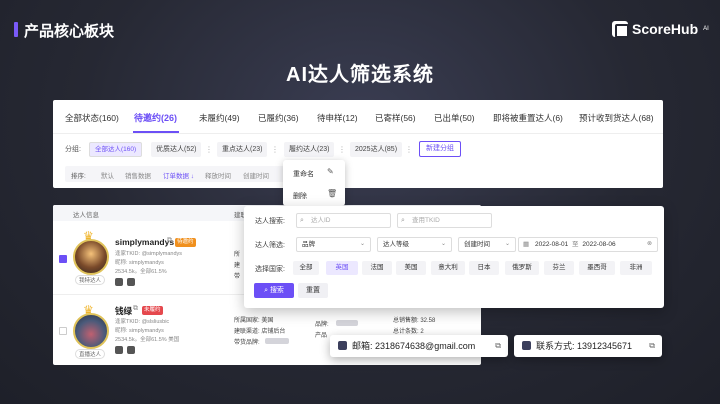  What do you see at coordinates (247, 343) in the screenshot?
I see `talent-goods-brand: 带货品牌:` at bounding box center [247, 343].